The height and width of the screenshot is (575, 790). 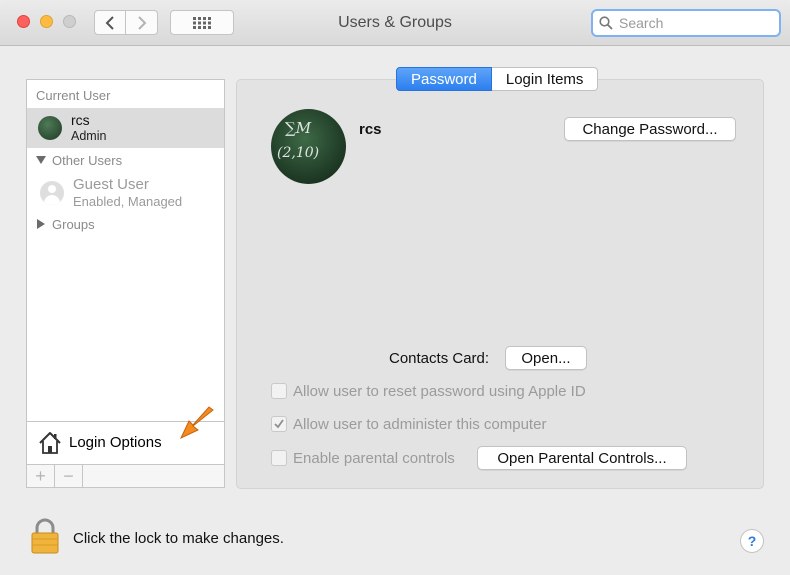 What do you see at coordinates (545, 79) in the screenshot?
I see `tab-login-items: Login Items` at bounding box center [545, 79].